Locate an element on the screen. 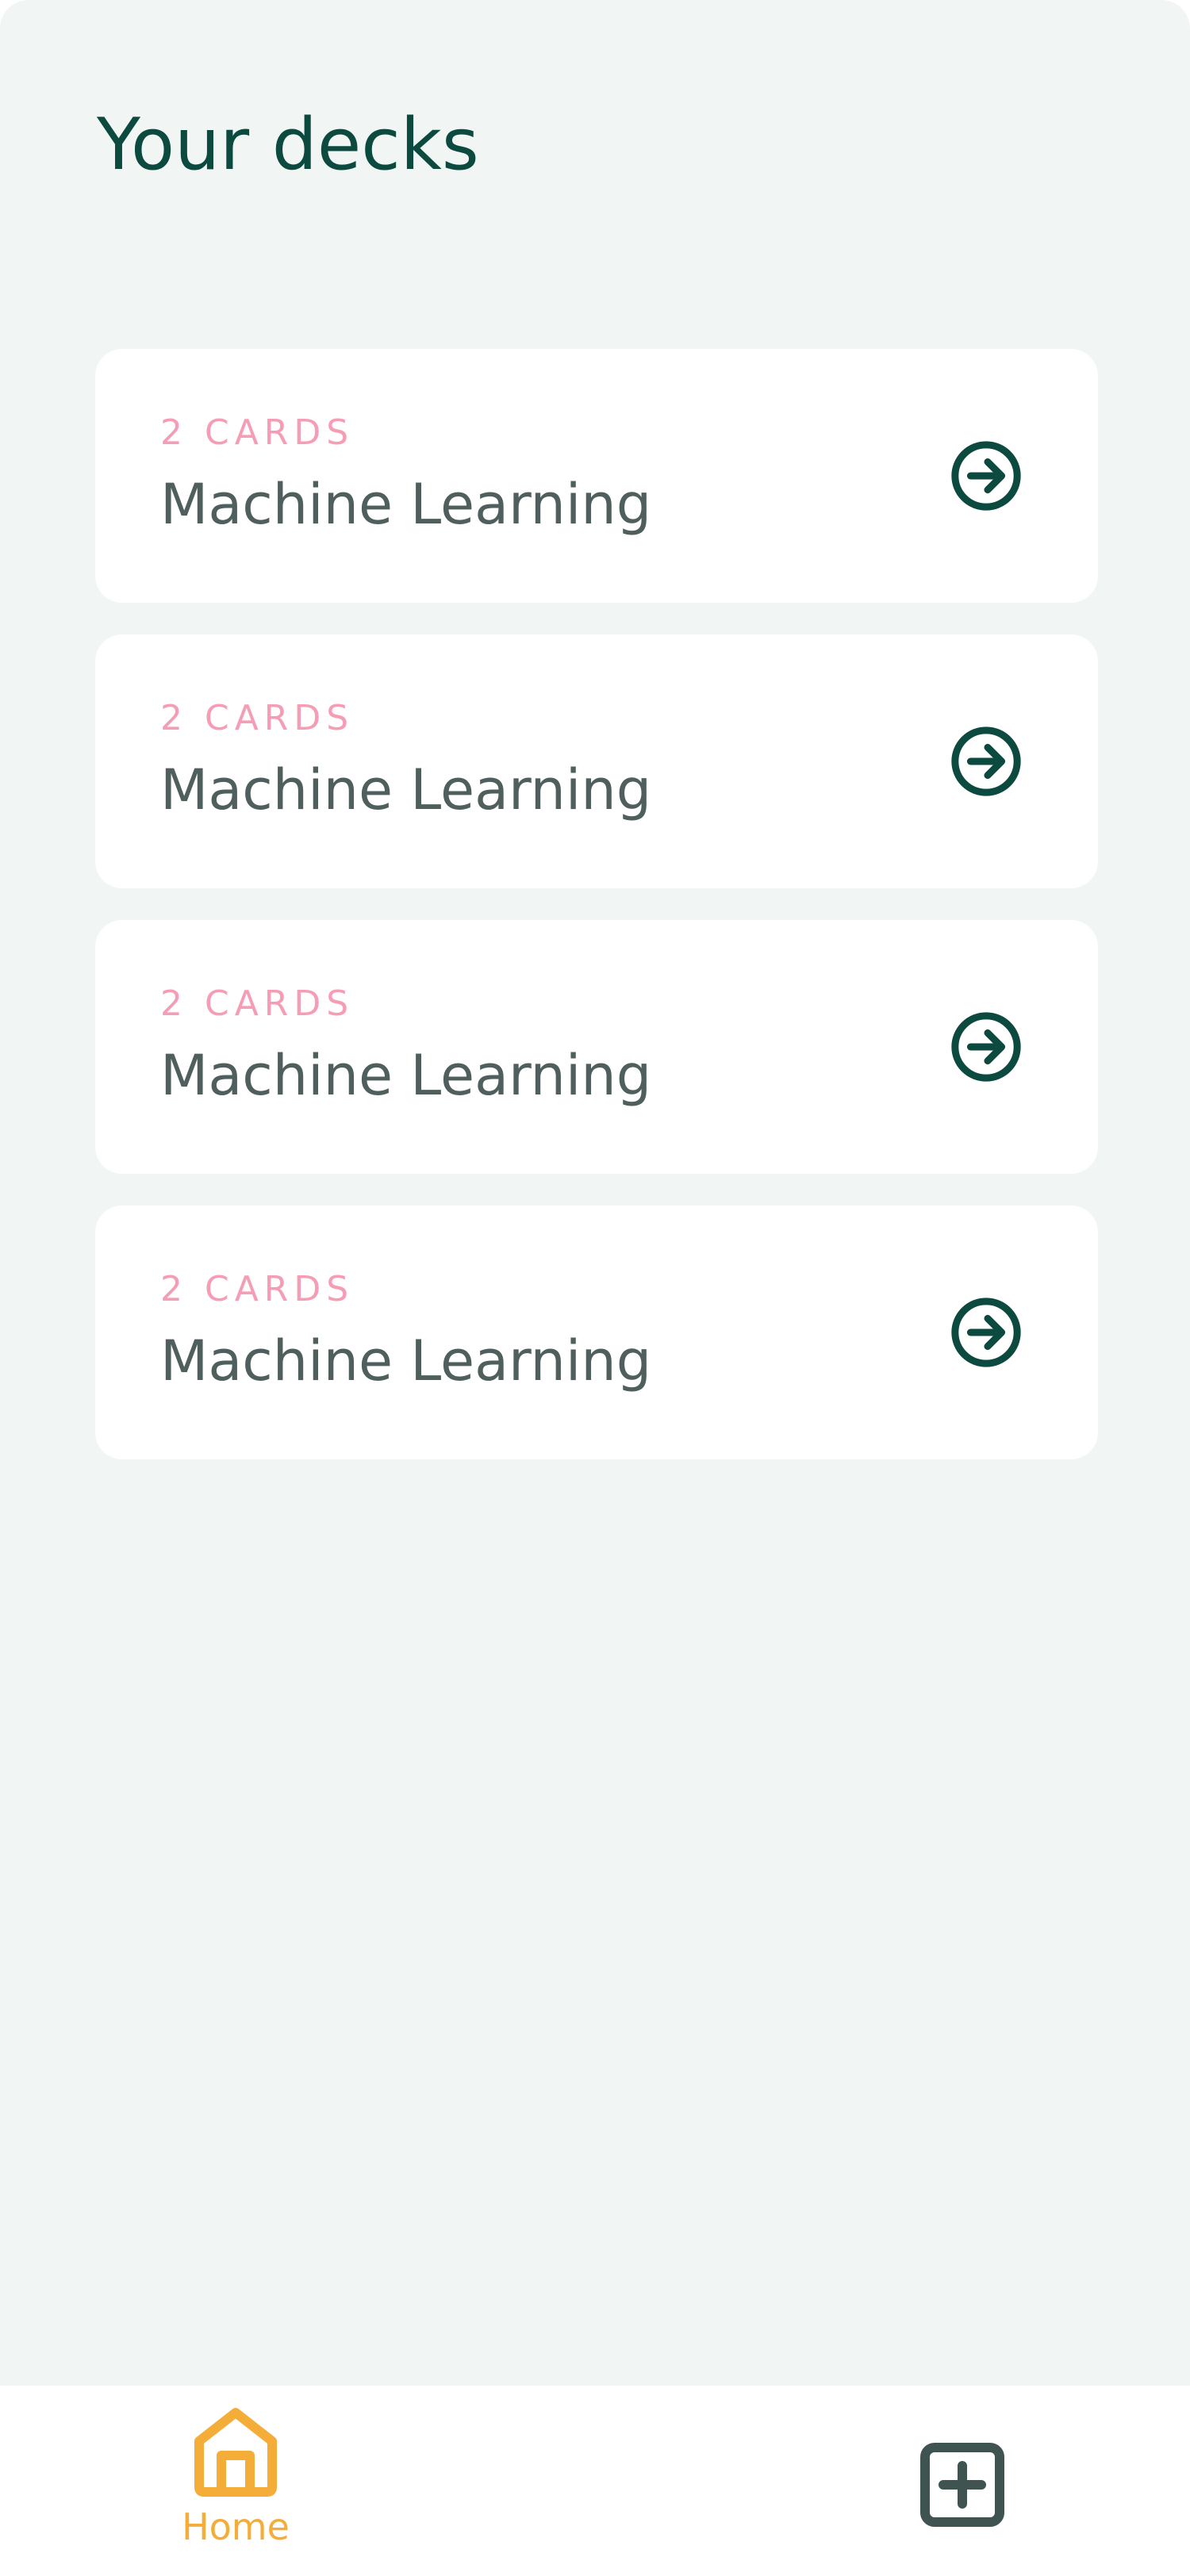 The width and height of the screenshot is (1190, 2576). tab-add is located at coordinates (962, 2485).